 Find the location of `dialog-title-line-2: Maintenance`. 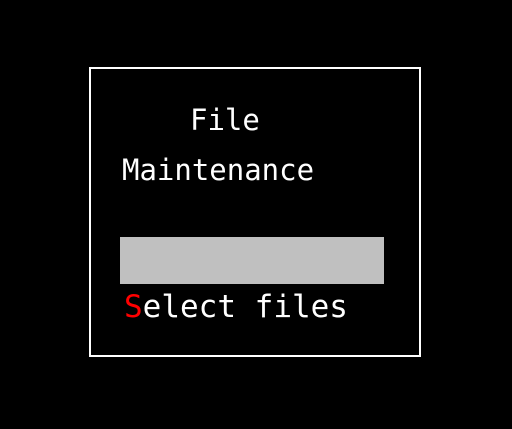

dialog-title-line-2: Maintenance is located at coordinates (218, 170).